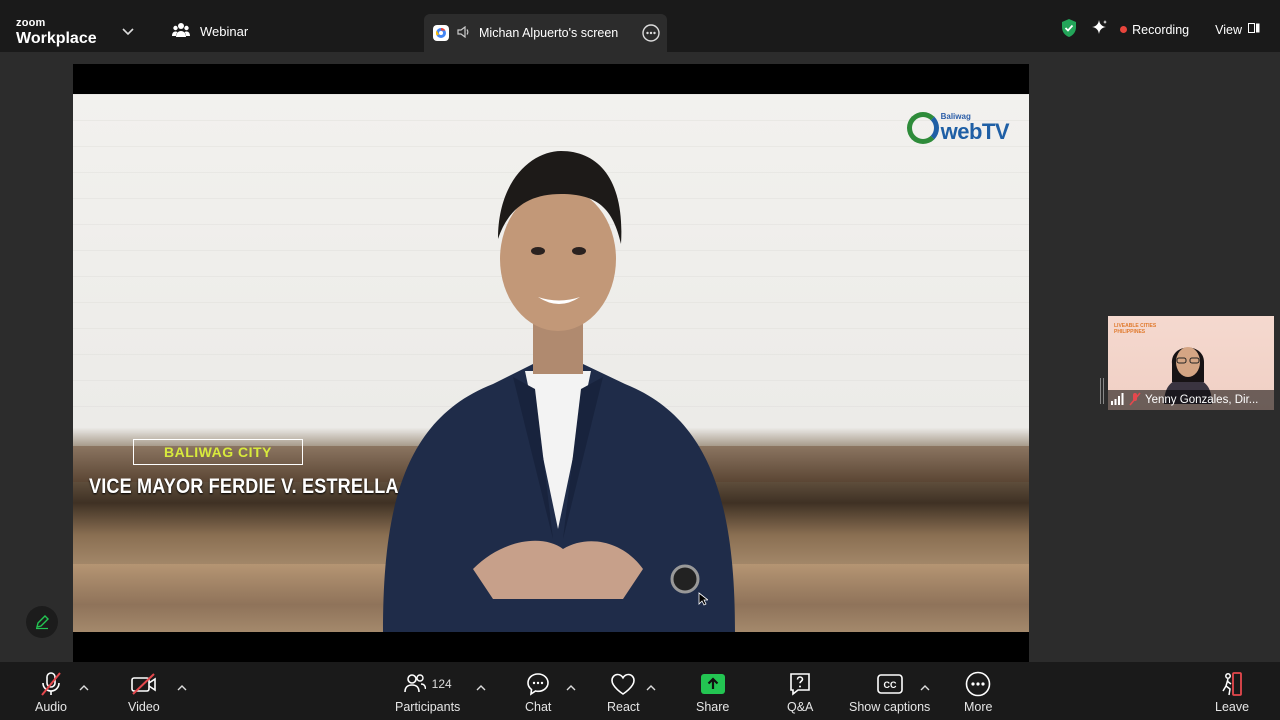 Image resolution: width=1280 pixels, height=720 pixels. I want to click on show-captions-label: Show captions, so click(890, 707).